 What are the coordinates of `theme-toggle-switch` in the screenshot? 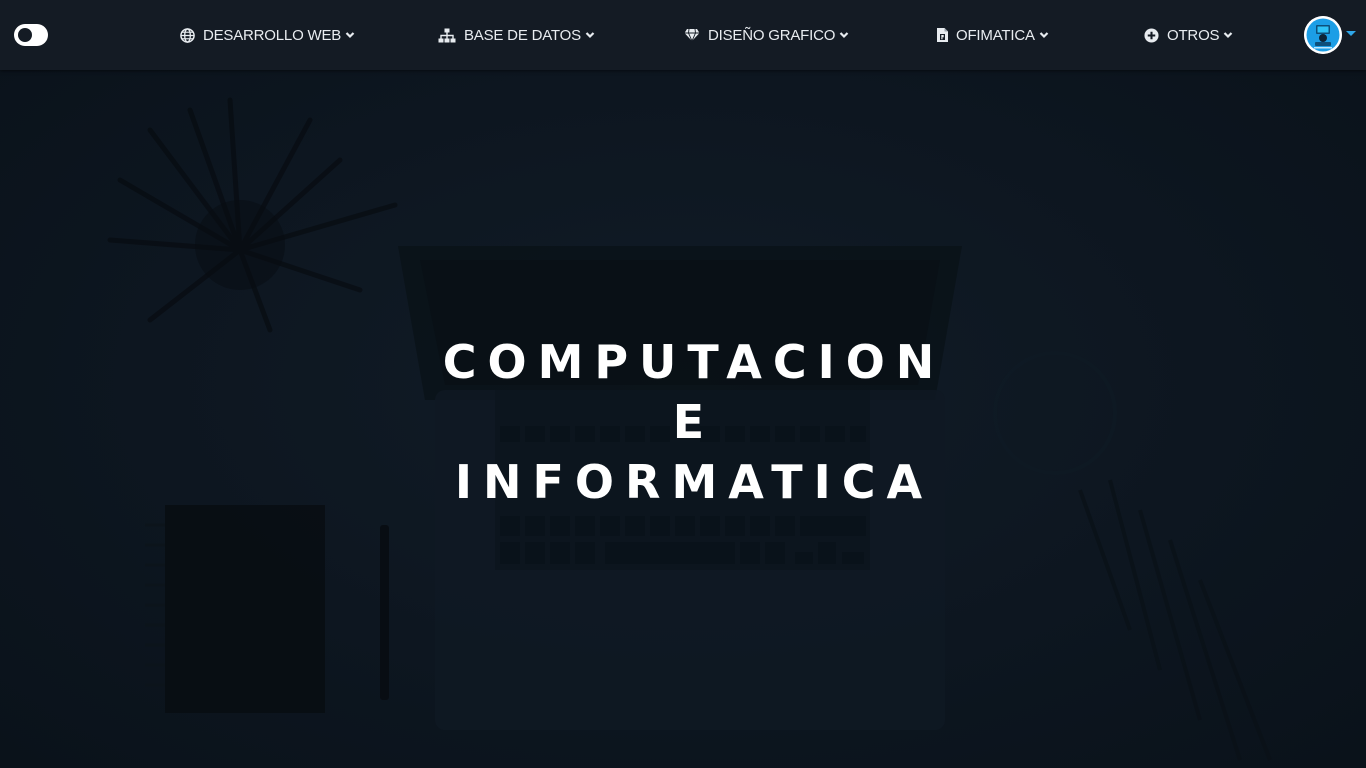 It's located at (31, 35).